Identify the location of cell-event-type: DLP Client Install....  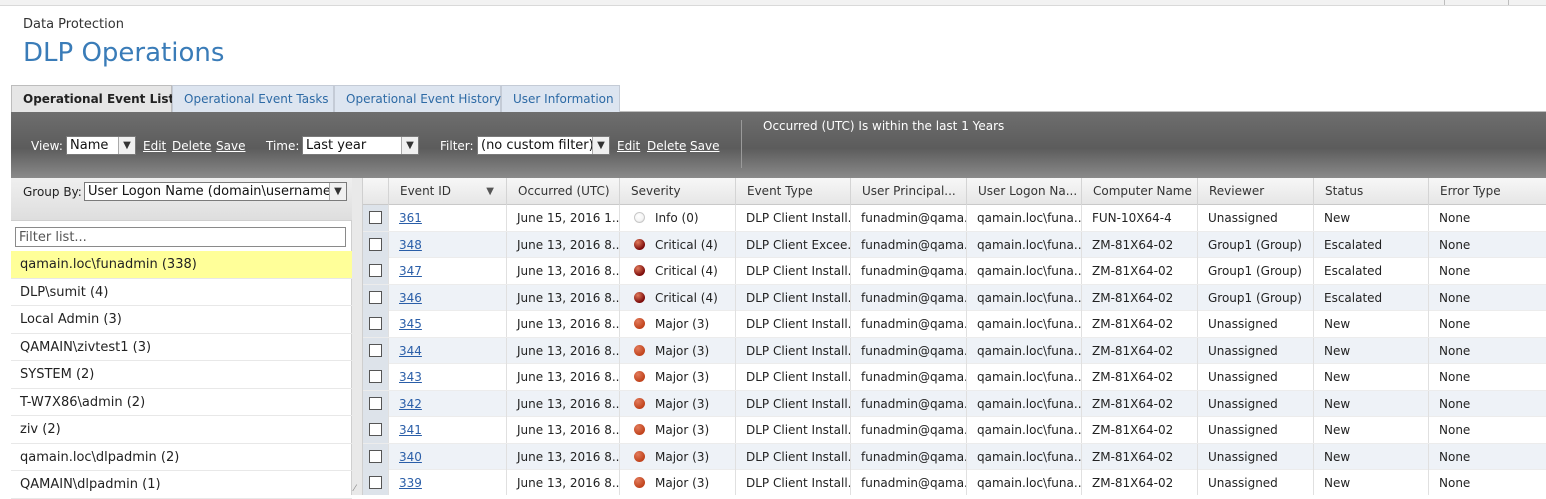
(792, 324).